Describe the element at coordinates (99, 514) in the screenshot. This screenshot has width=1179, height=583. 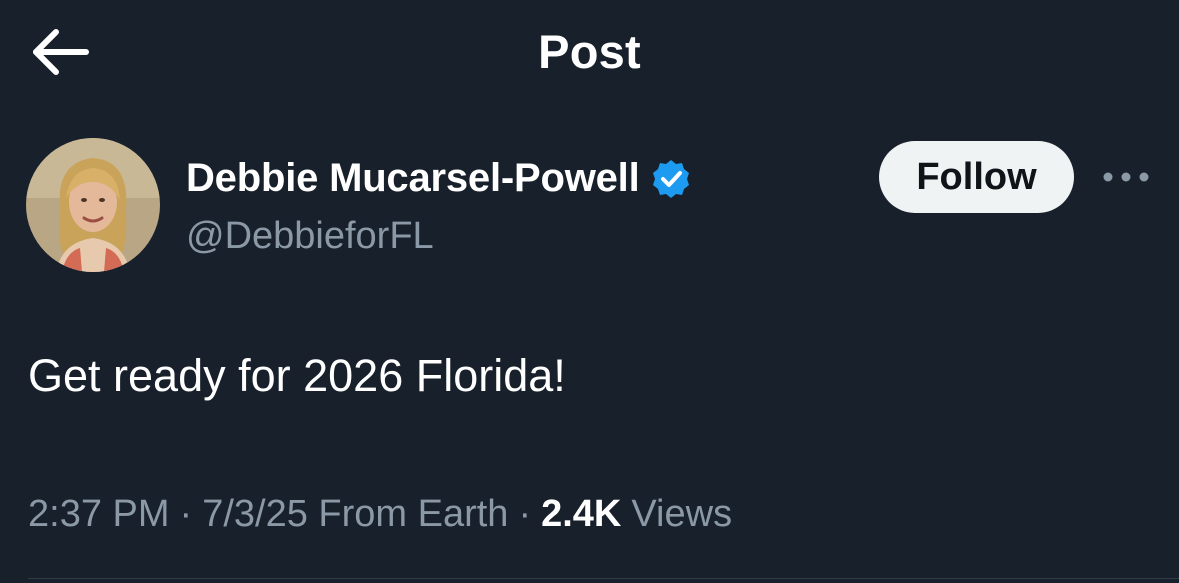
I see `post-time: 2:37 PM` at that location.